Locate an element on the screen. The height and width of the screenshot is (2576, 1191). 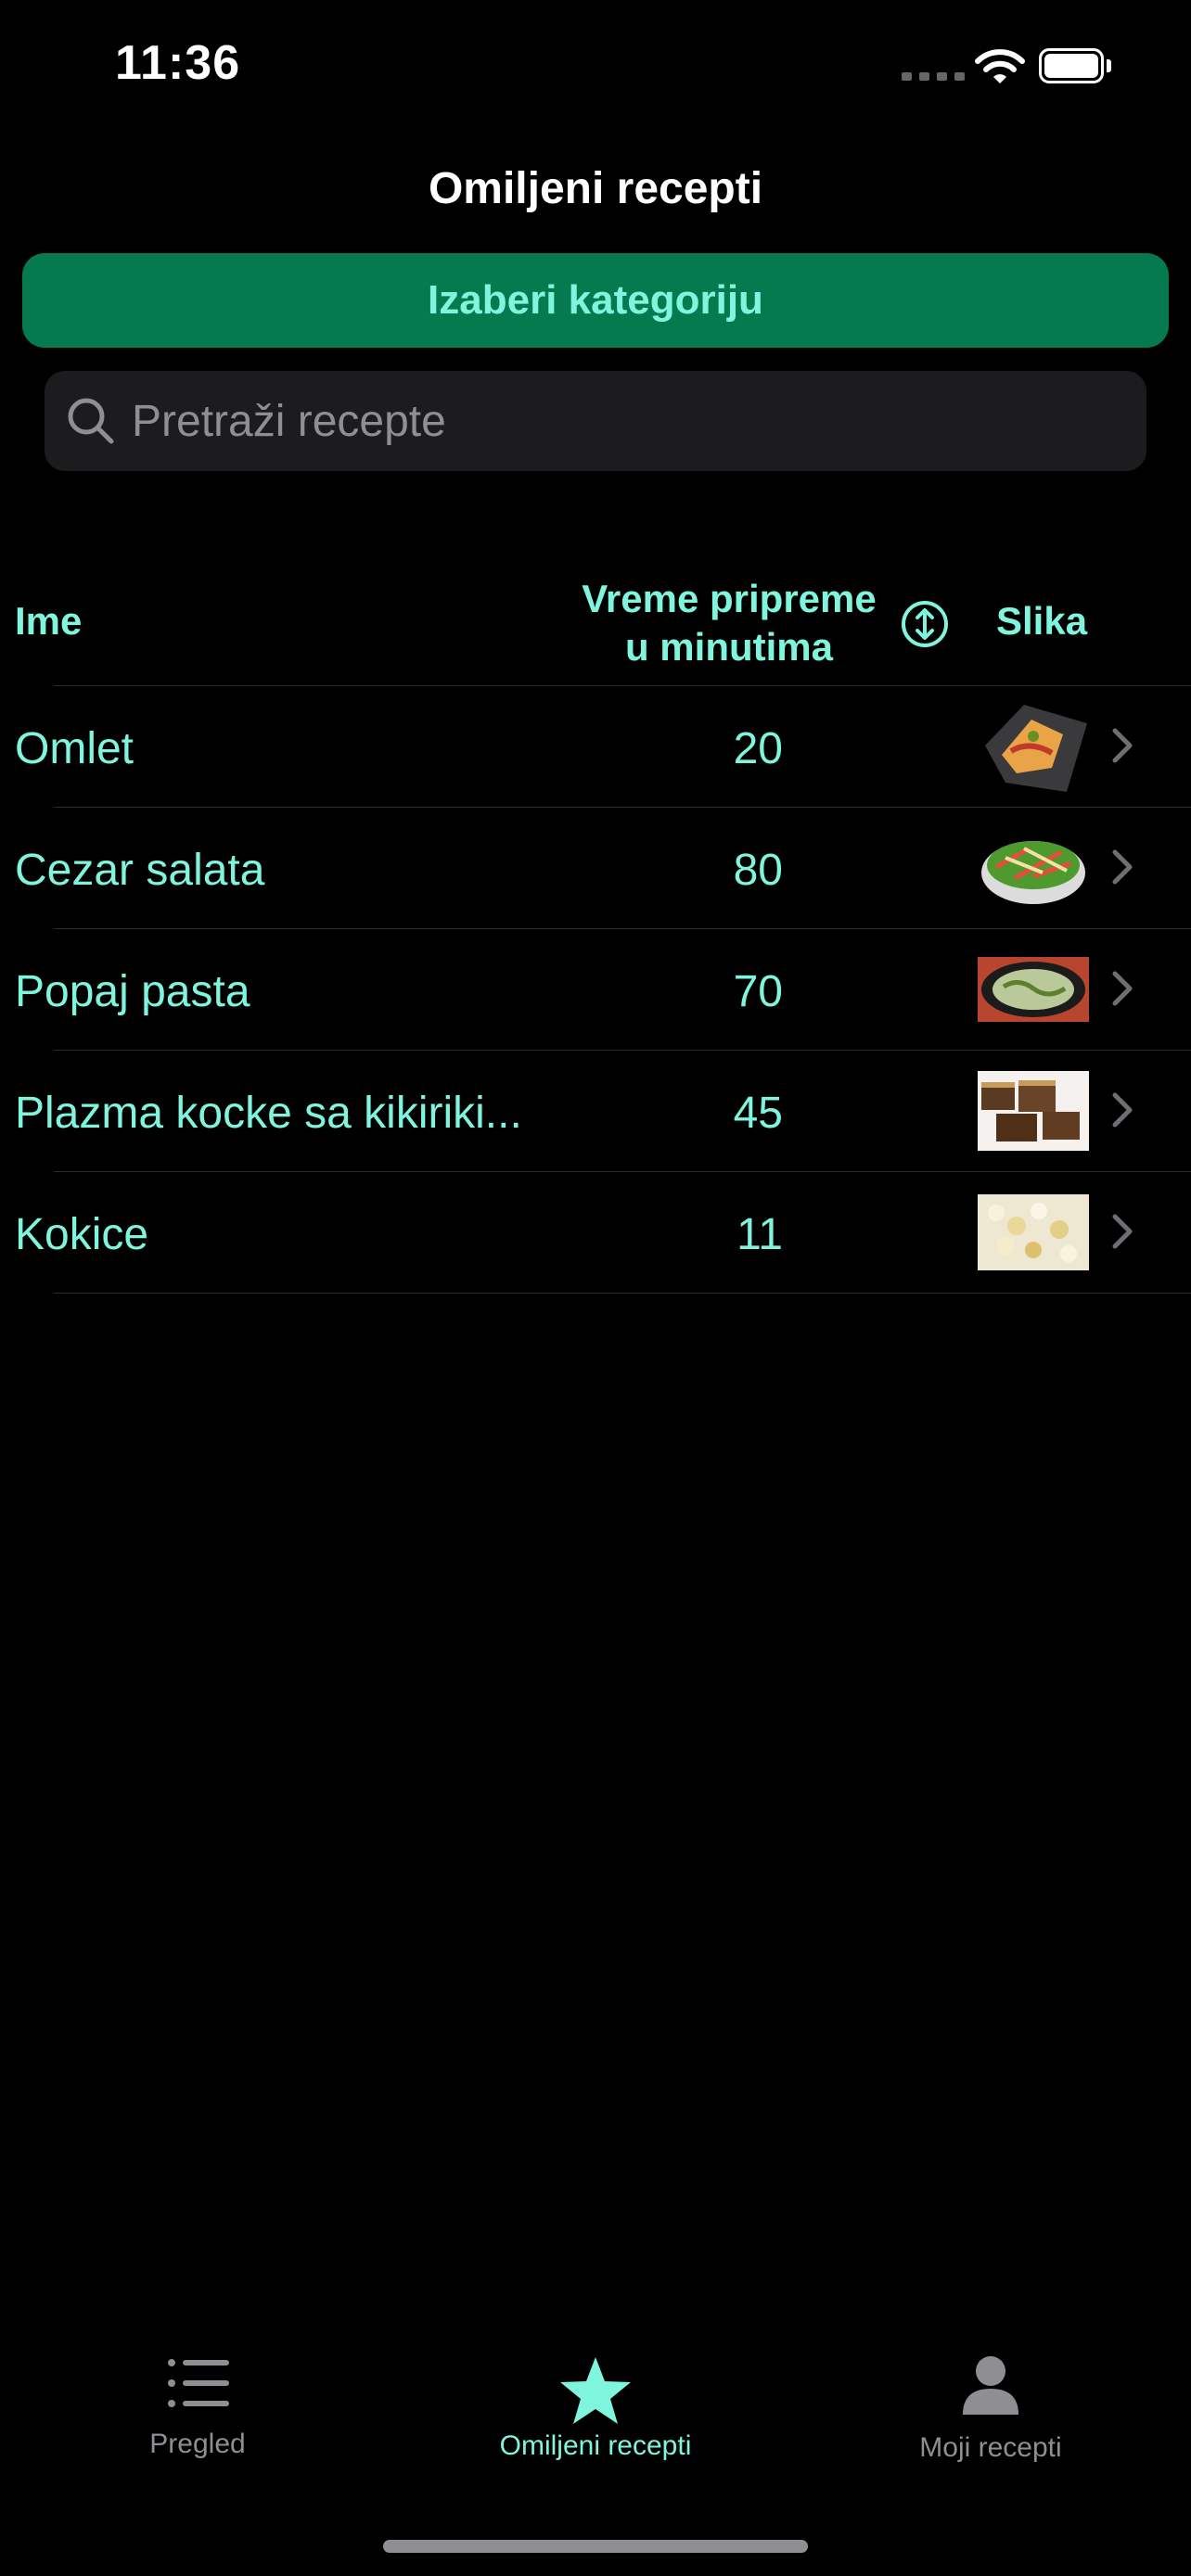
column-header-prep-time-line1: Vreme pripreme is located at coordinates (729, 598).